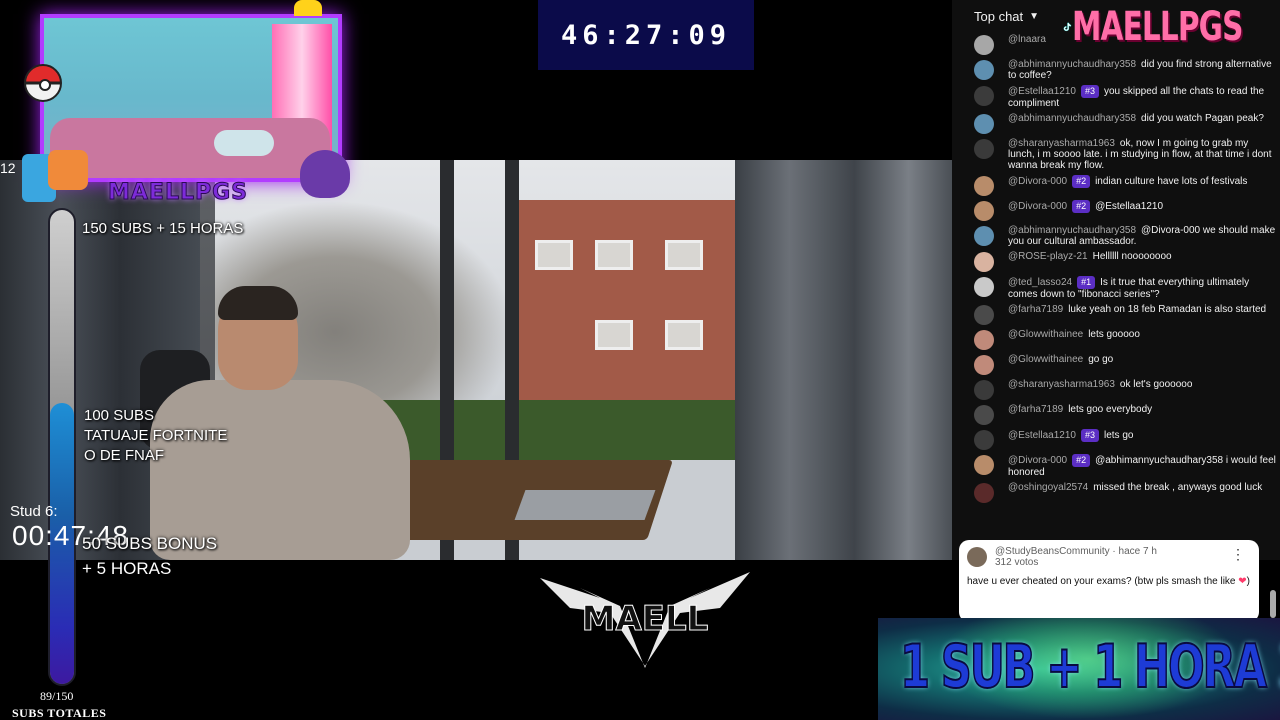 The width and height of the screenshot is (1280, 720). Describe the element at coordinates (62, 447) in the screenshot. I see `sub-goal-bar` at that location.